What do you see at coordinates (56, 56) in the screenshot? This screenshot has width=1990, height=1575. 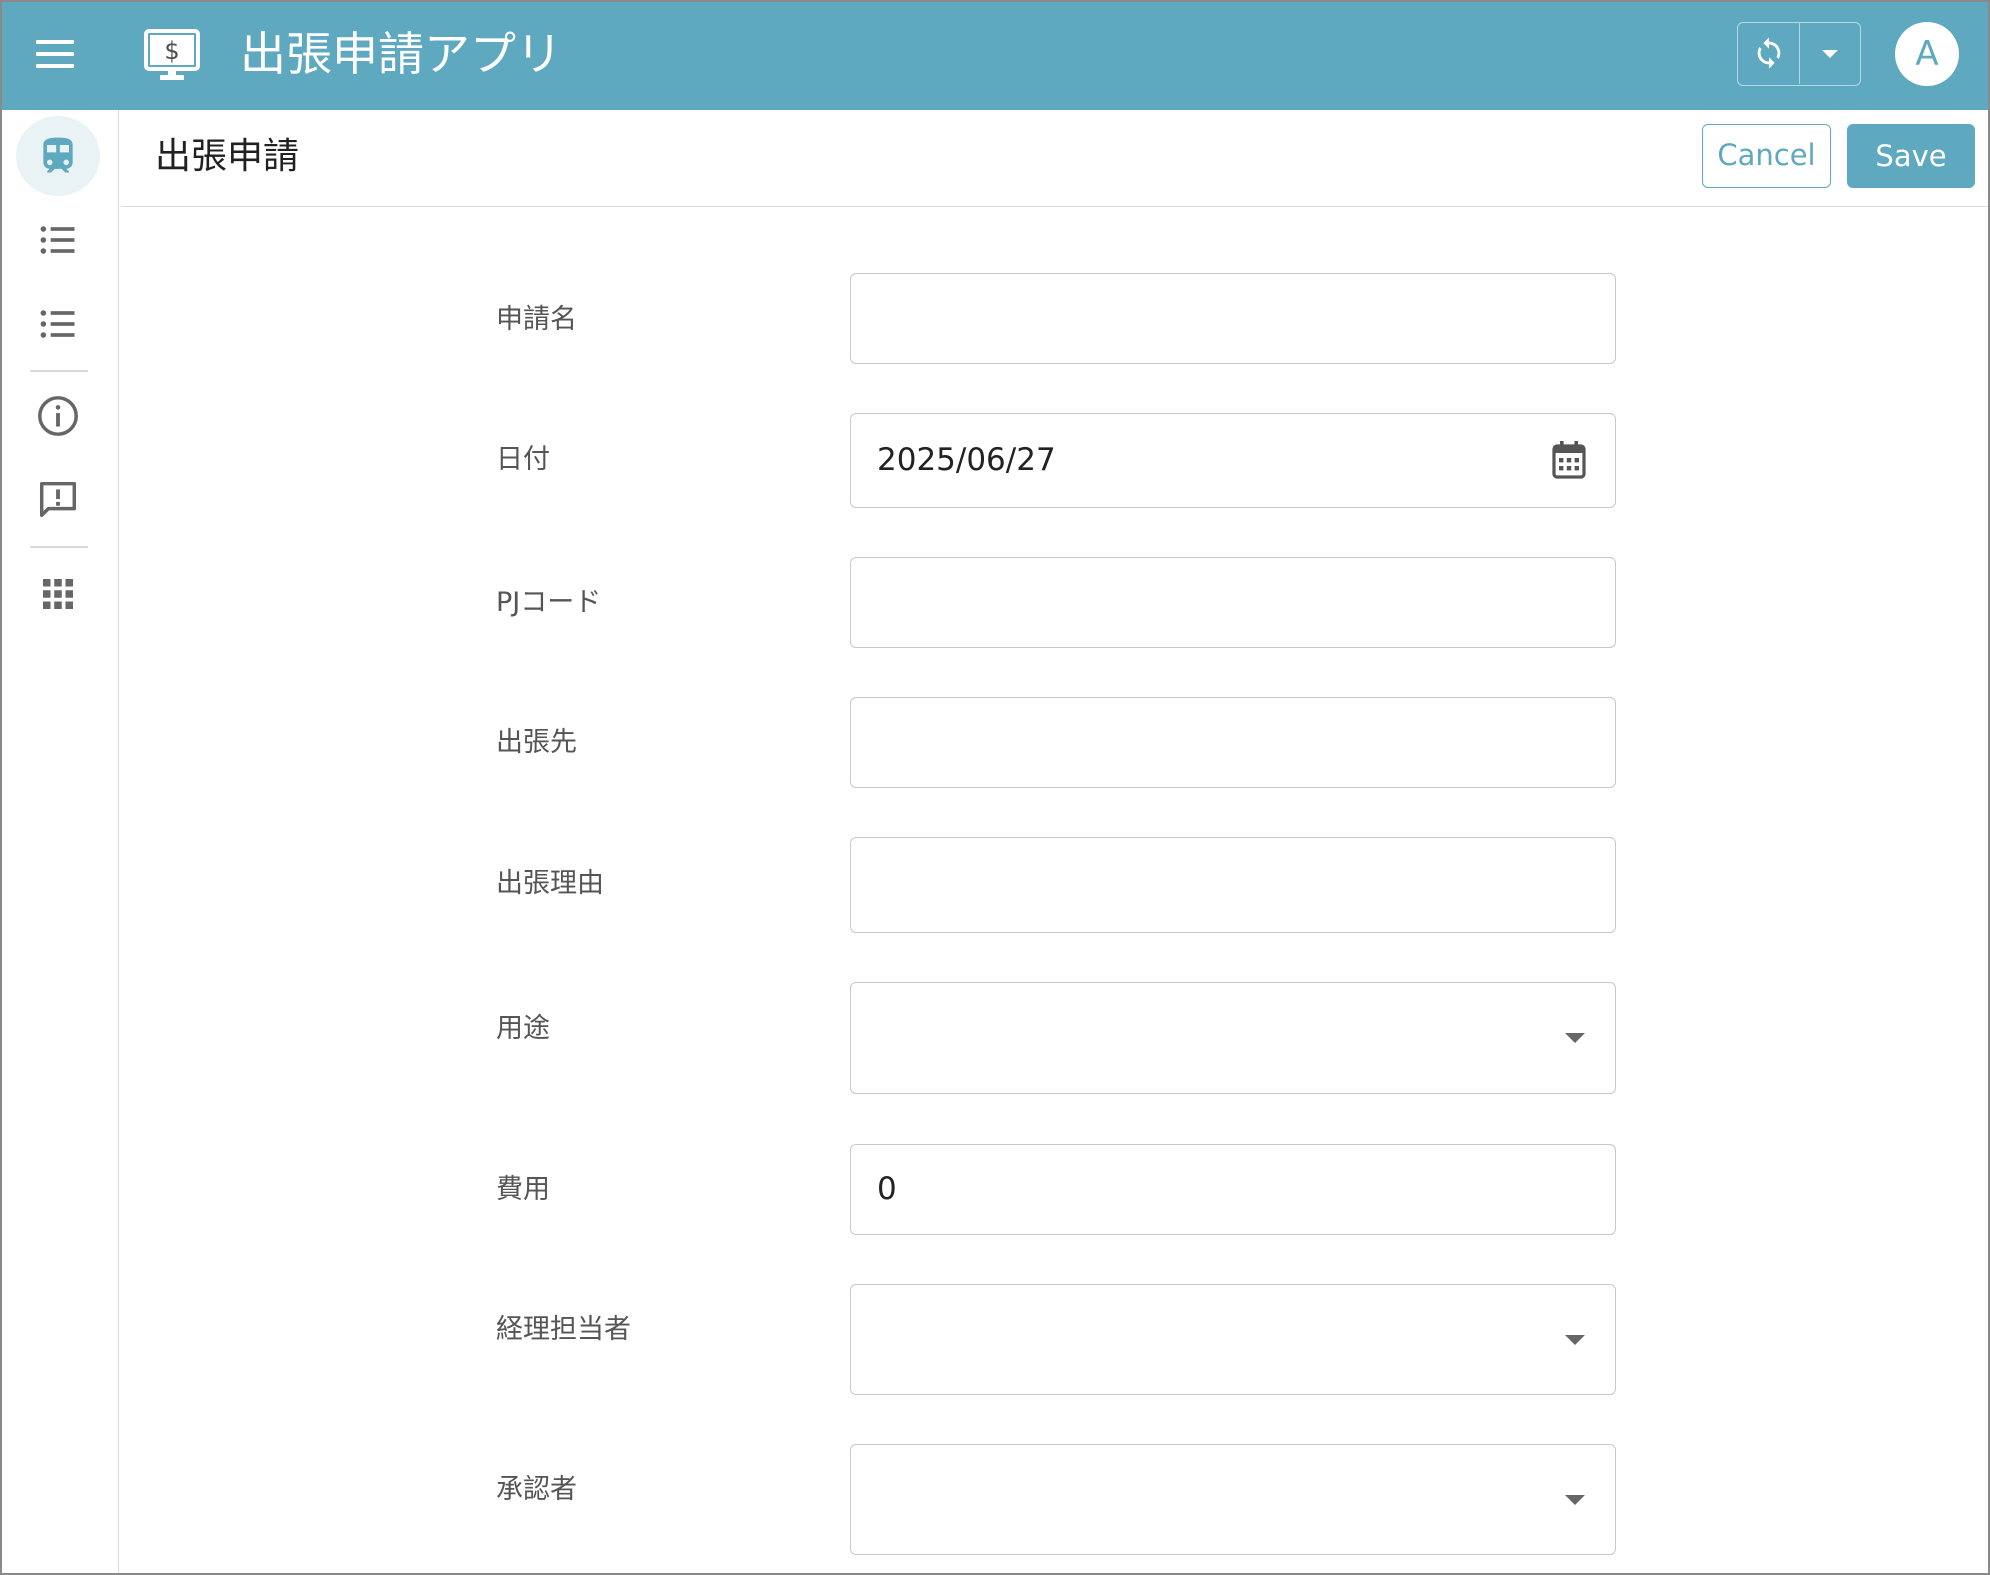 I see `menu-icon` at bounding box center [56, 56].